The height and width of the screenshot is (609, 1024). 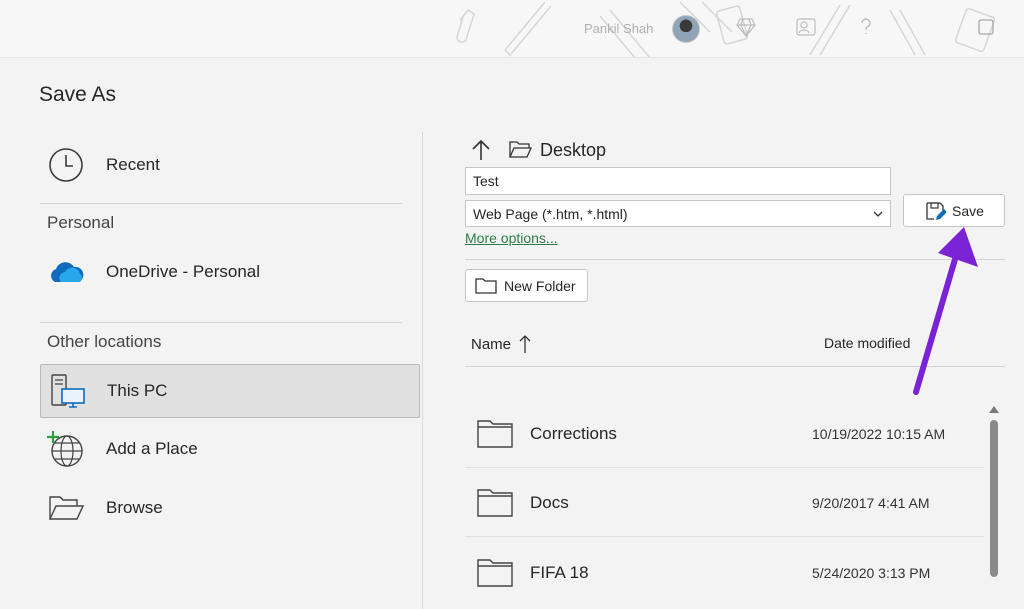 I want to click on save-button: Save, so click(x=954, y=210).